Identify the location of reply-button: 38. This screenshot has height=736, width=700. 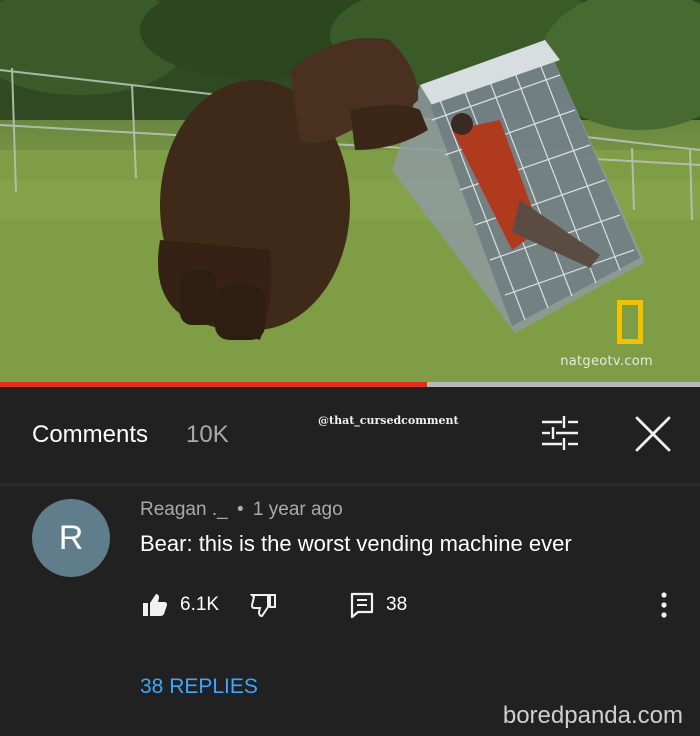
(378, 605).